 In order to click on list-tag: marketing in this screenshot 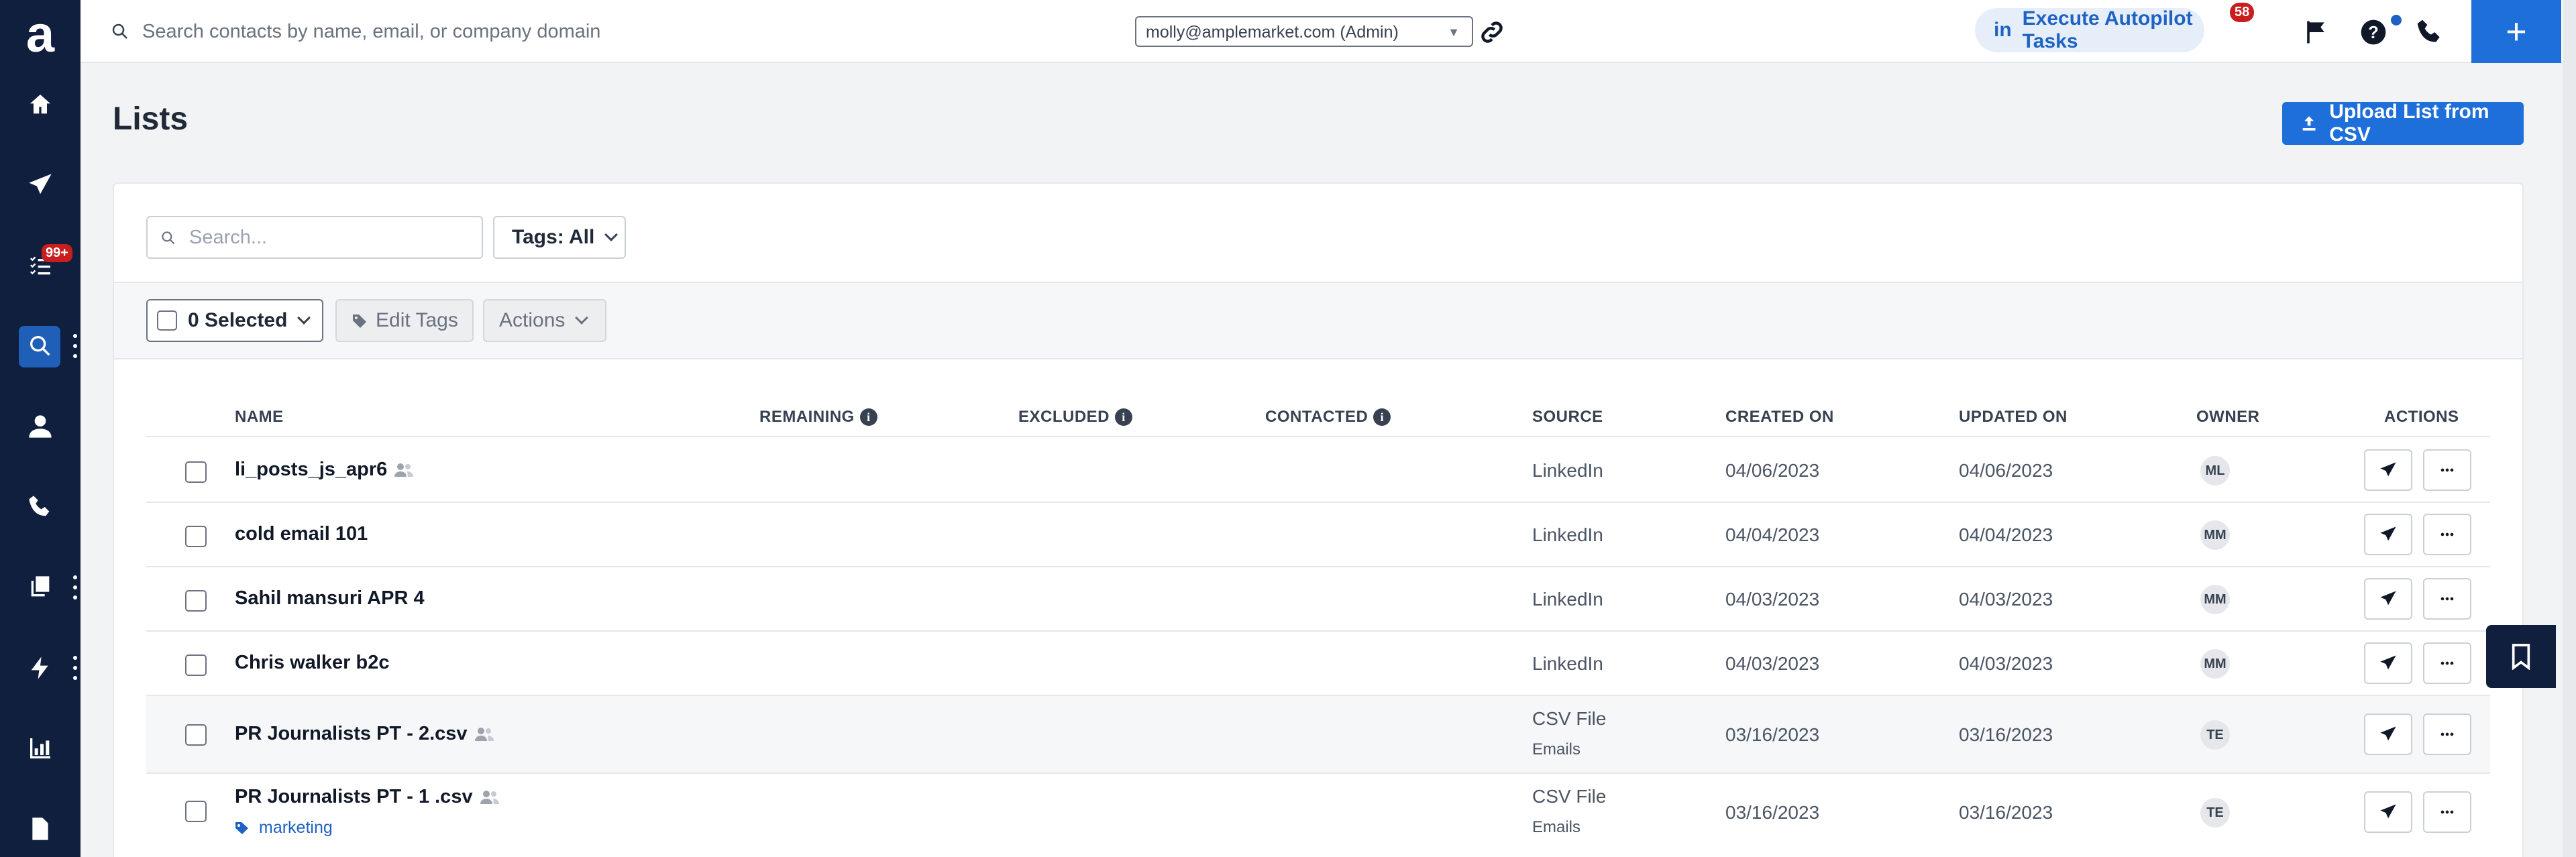, I will do `click(284, 828)`.